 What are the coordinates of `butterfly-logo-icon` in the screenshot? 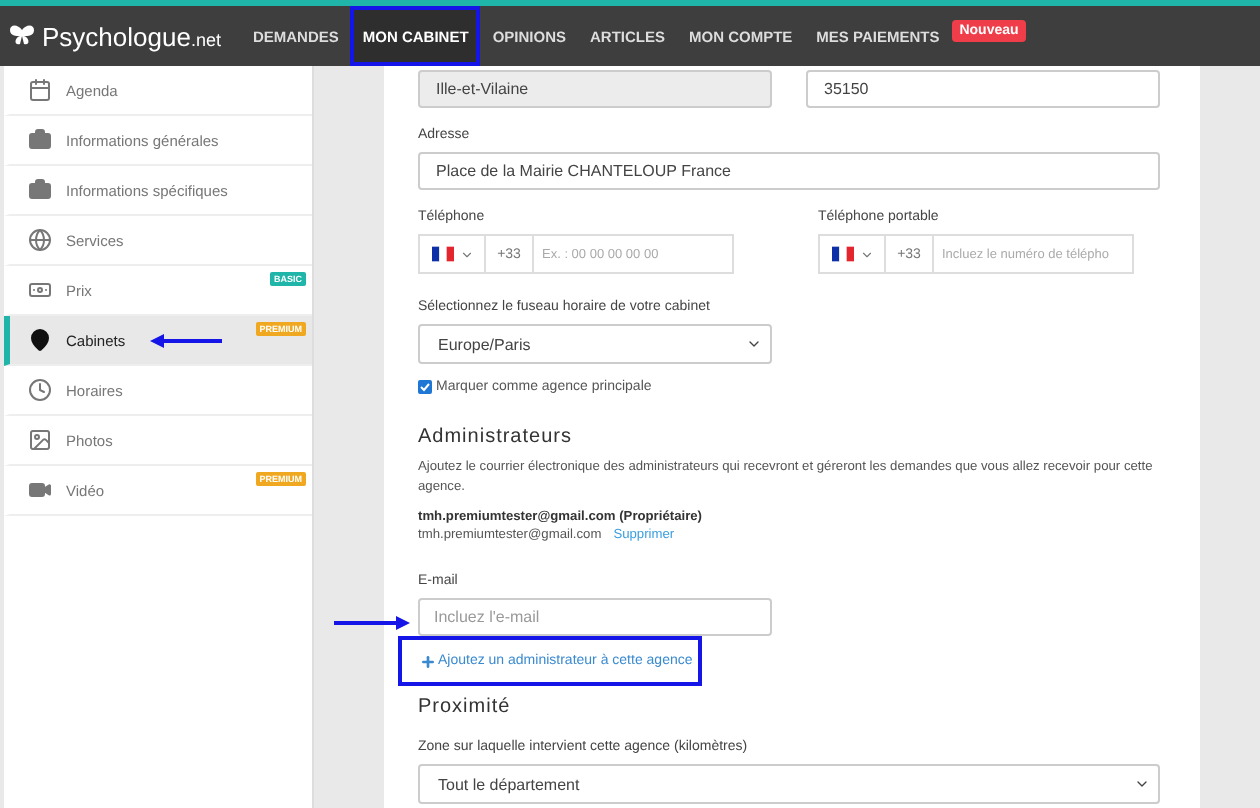 It's located at (22, 36).